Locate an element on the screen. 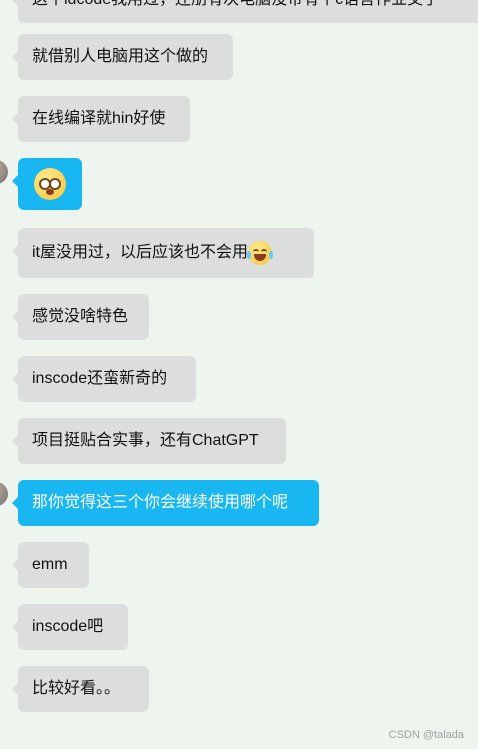  message-bubble: 项目挺贴合实事，还有ChatGPT is located at coordinates (149, 441).